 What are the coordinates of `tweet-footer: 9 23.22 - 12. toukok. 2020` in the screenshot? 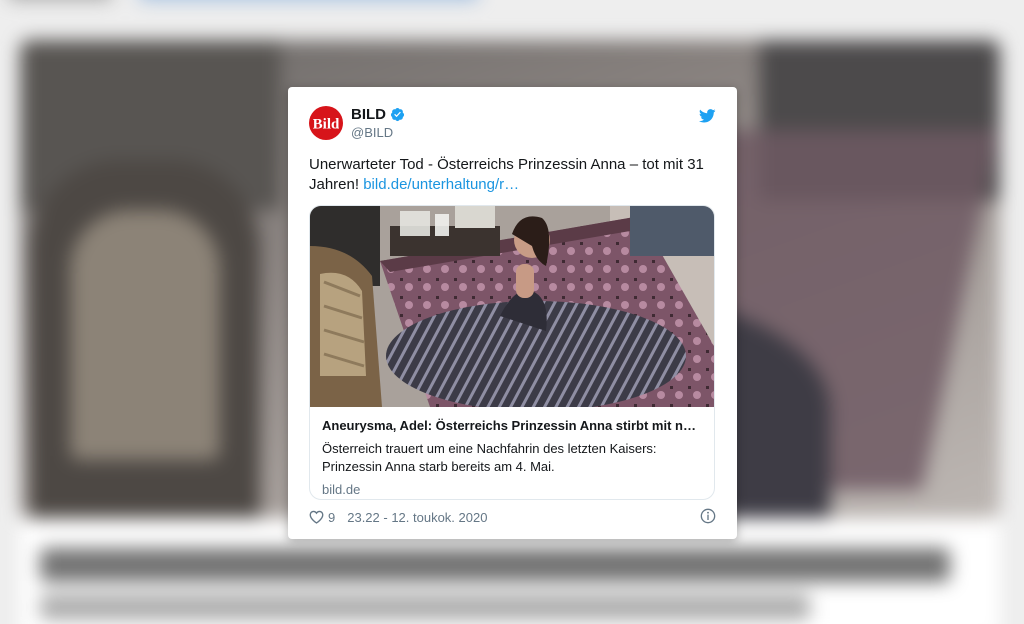 It's located at (512, 517).